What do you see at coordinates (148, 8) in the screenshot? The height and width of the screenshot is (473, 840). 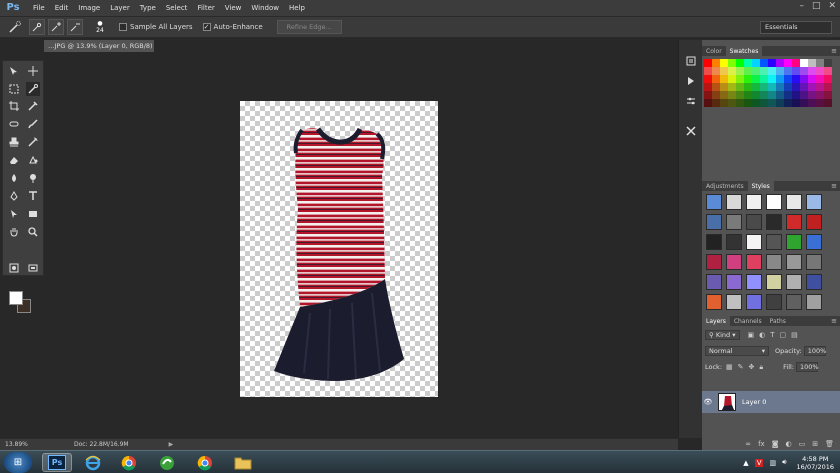 I see `menu-type: Type` at bounding box center [148, 8].